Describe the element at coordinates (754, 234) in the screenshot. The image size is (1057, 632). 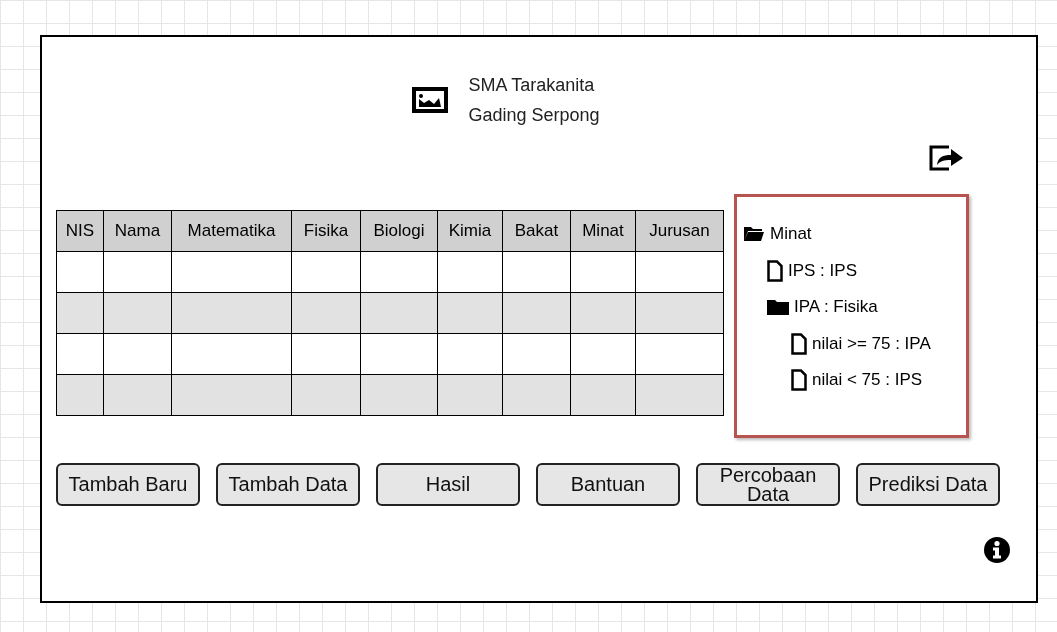
I see `open-folder-icon` at that location.